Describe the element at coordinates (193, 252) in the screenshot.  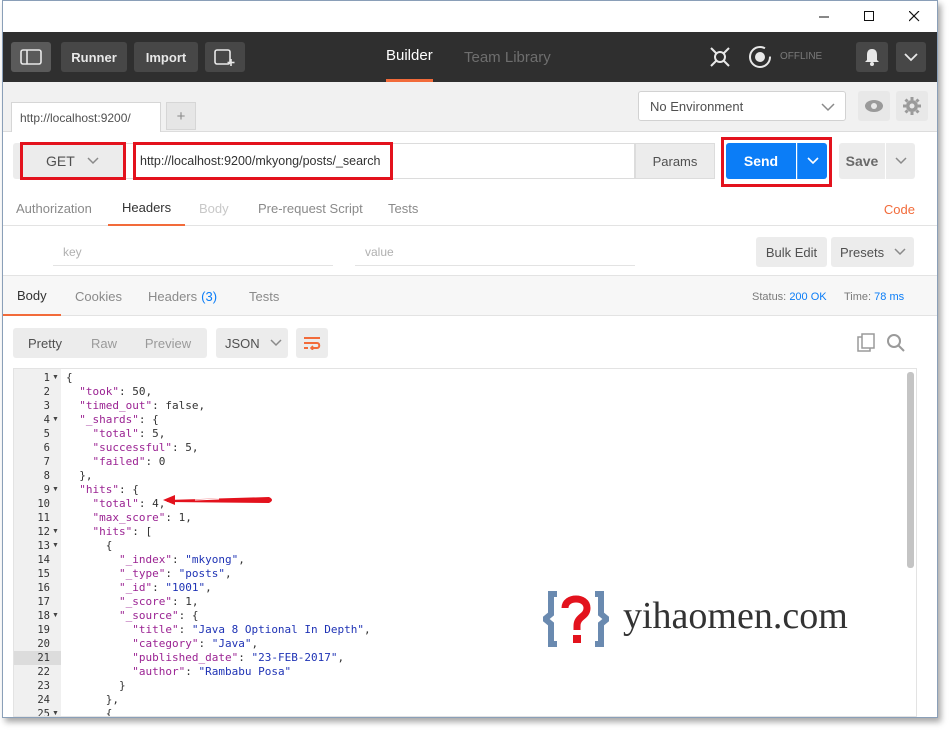
I see `header-key-input: key` at that location.